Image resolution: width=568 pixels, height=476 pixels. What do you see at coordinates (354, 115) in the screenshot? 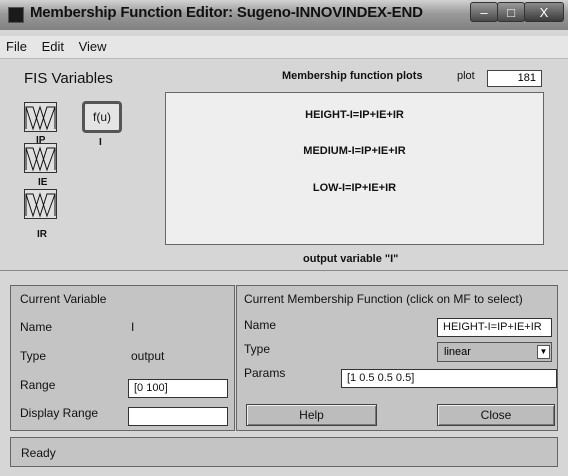
I see `mf-label-height: HEIGHT-I=IP+IE+IR` at bounding box center [354, 115].